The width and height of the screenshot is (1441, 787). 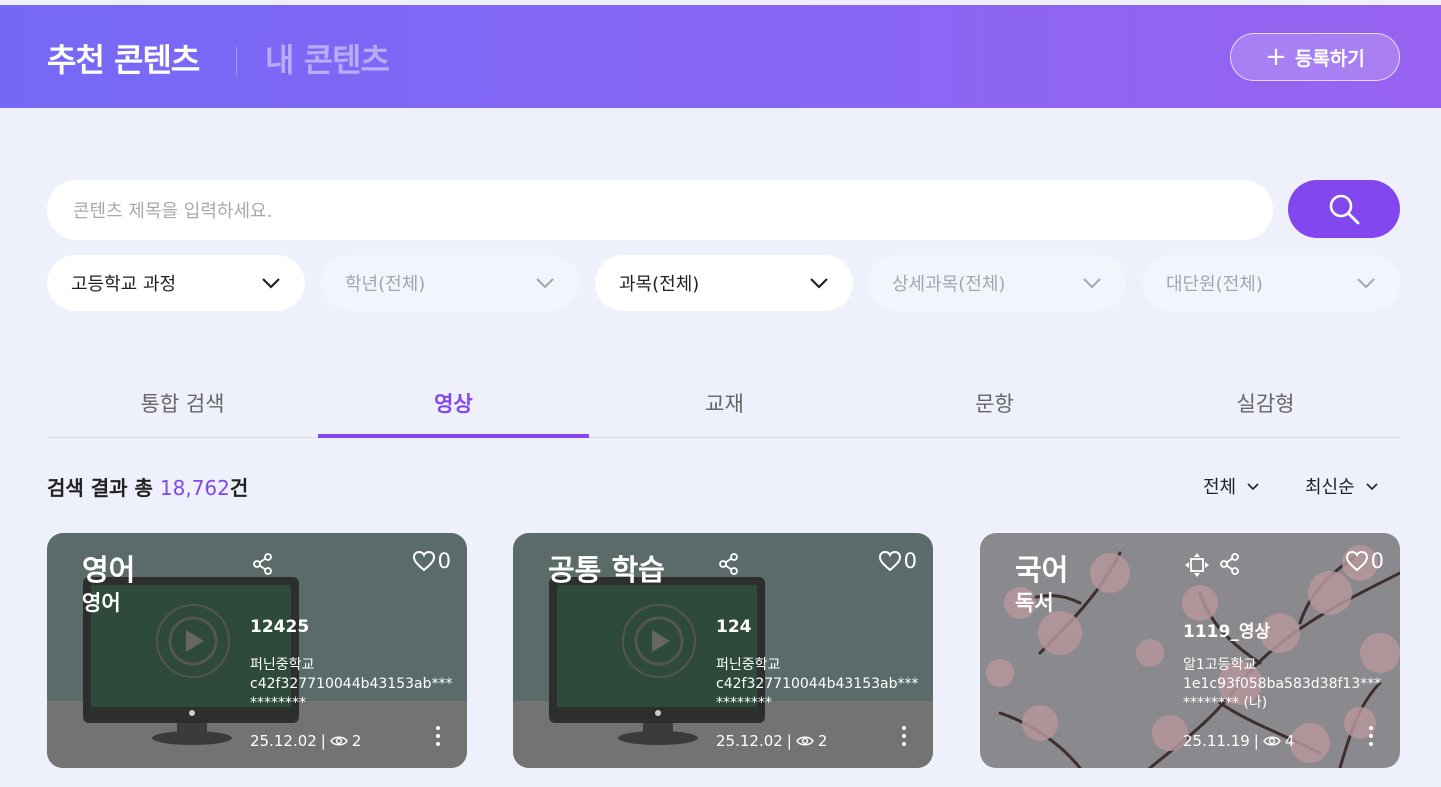 What do you see at coordinates (1271, 283) in the screenshot?
I see `filter-unit: 대단원(전체)` at bounding box center [1271, 283].